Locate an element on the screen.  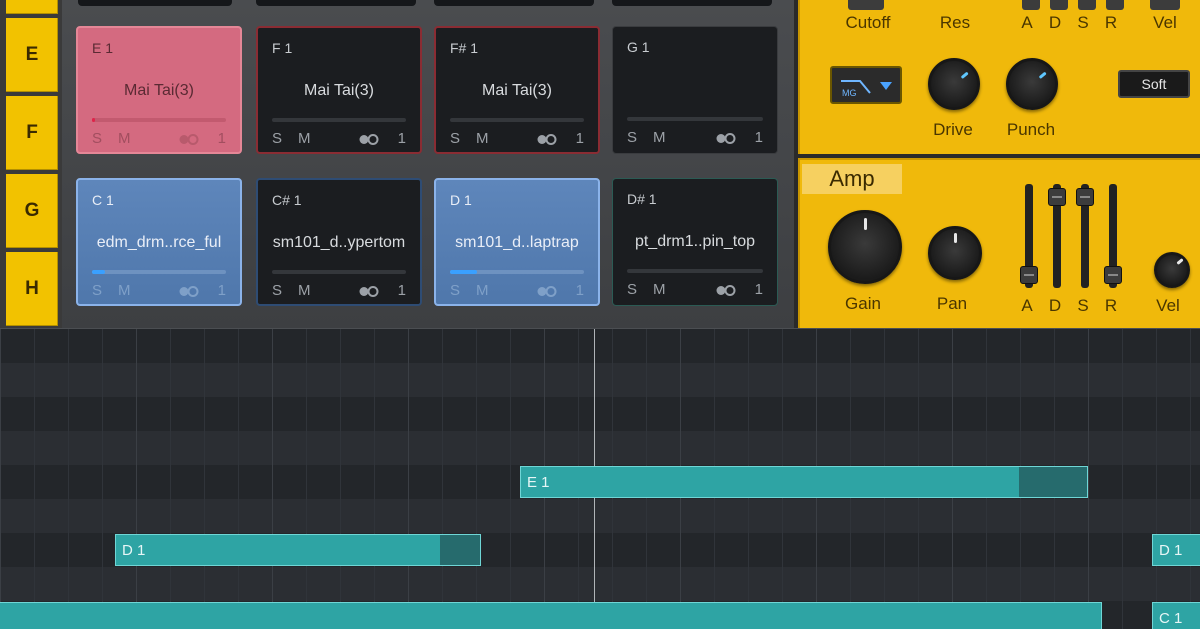
drive-label: Drive is located at coordinates (953, 129).